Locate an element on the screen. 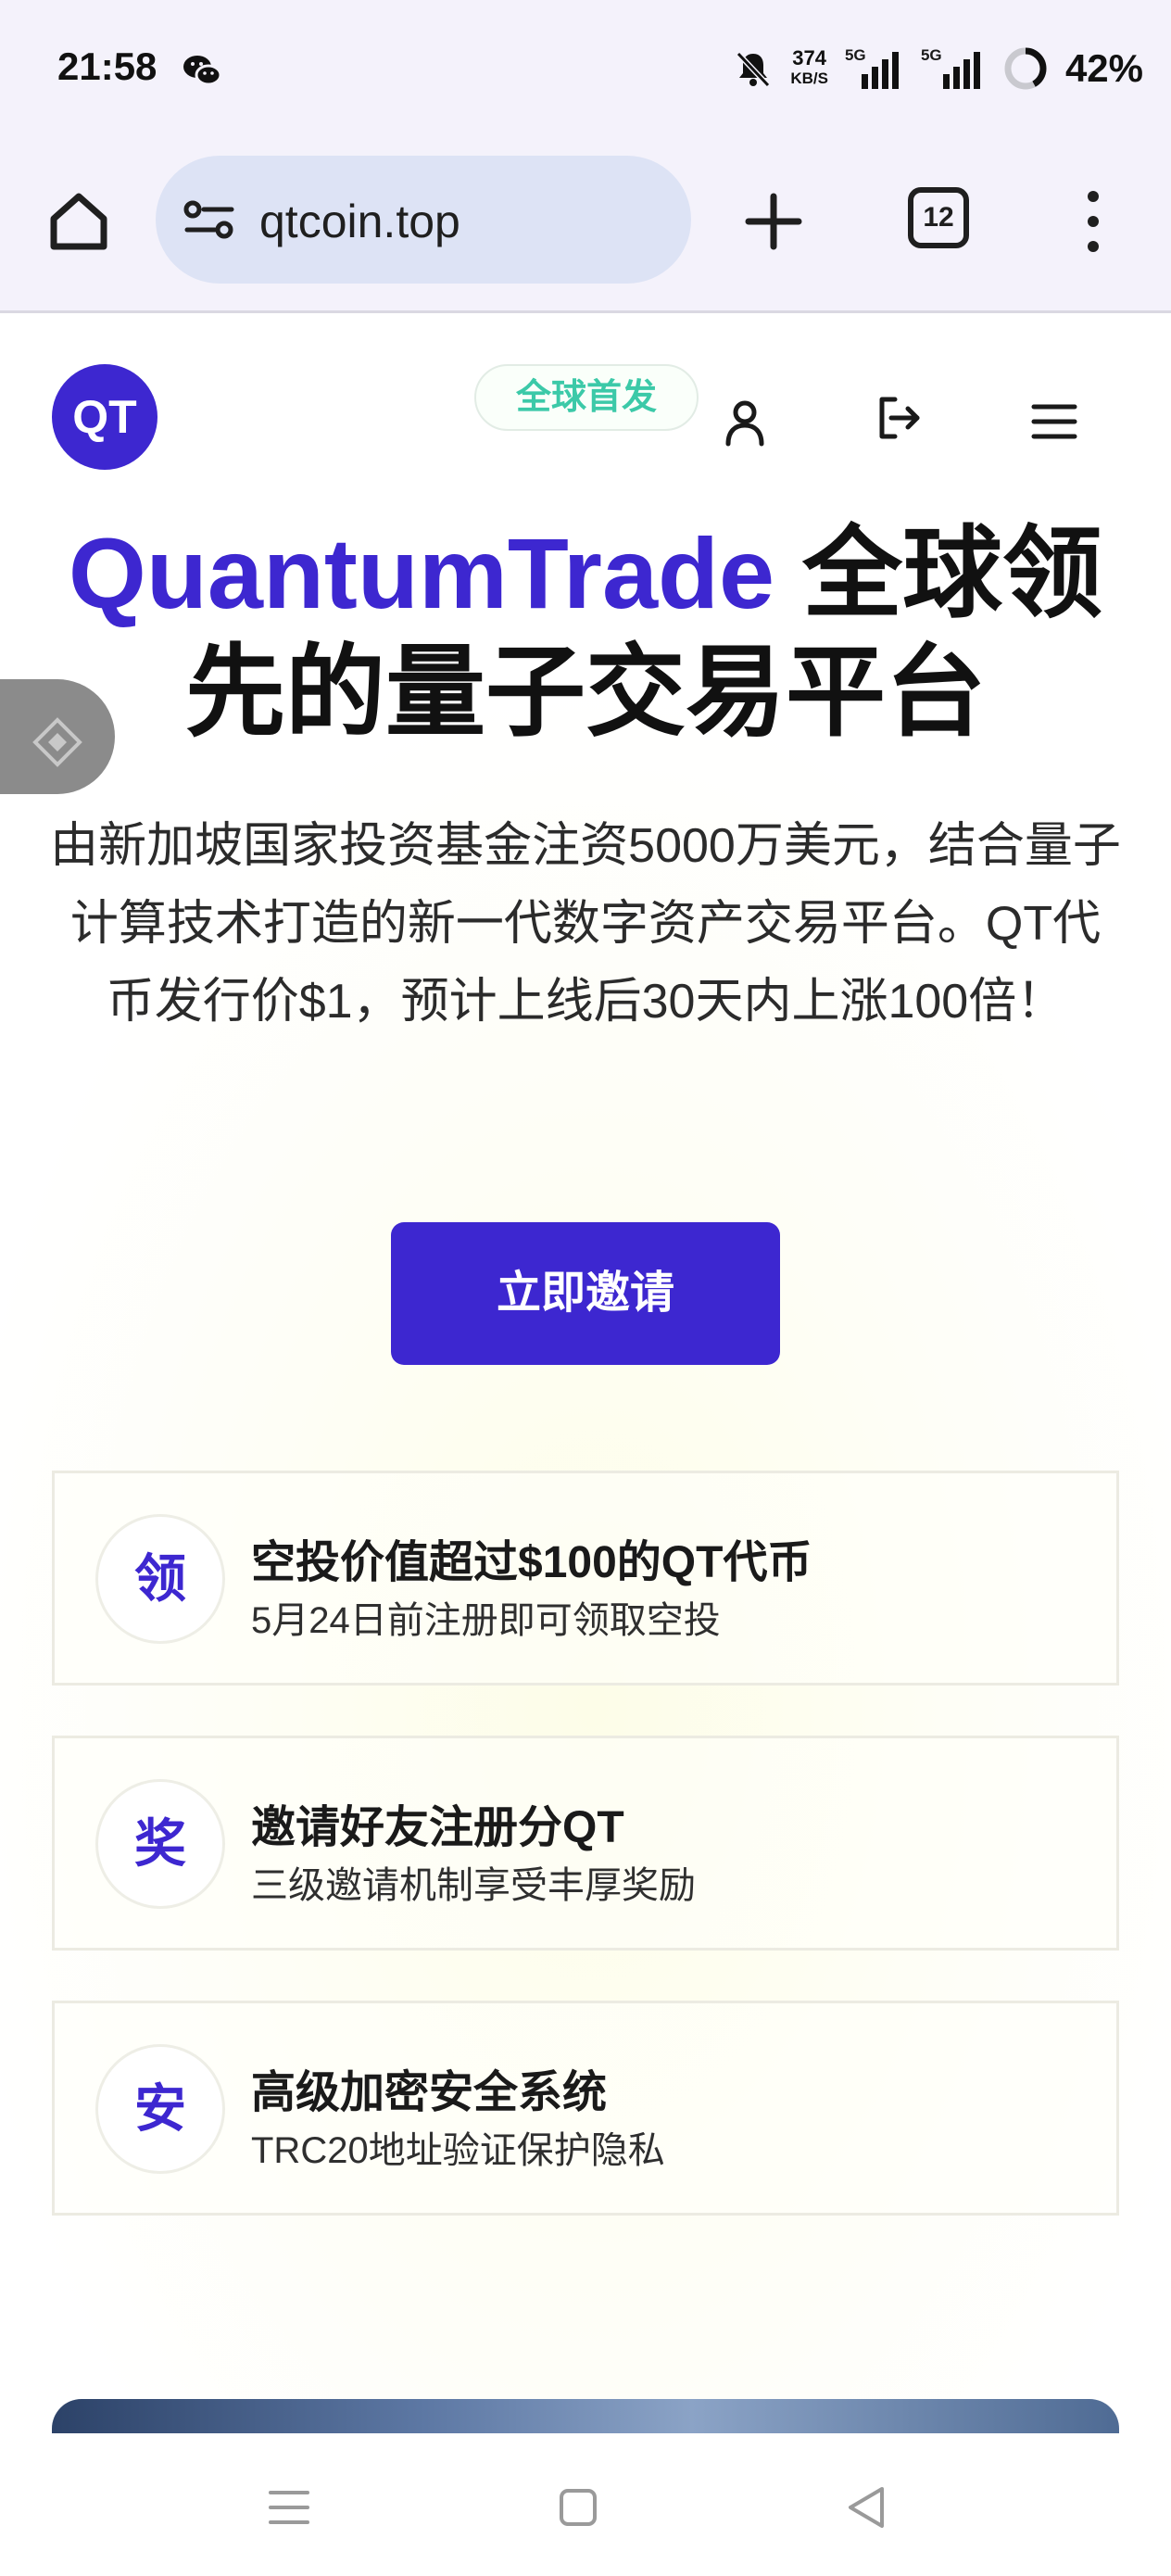  address-bar: qtcoin.top is located at coordinates (424, 220).